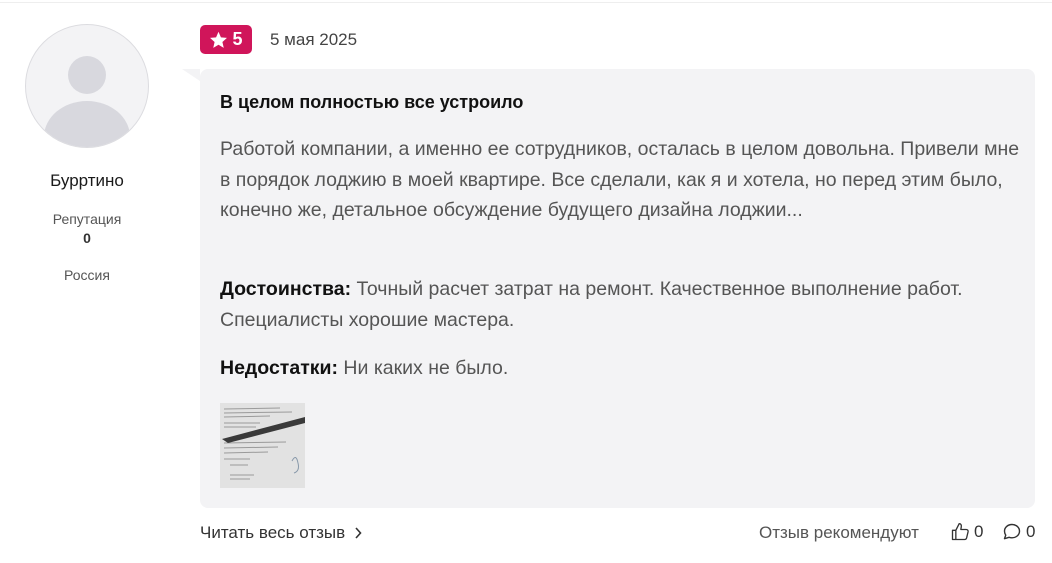 Image resolution: width=1052 pixels, height=563 pixels. What do you see at coordinates (279, 368) in the screenshot?
I see `cons-label: Недостатки:` at bounding box center [279, 368].